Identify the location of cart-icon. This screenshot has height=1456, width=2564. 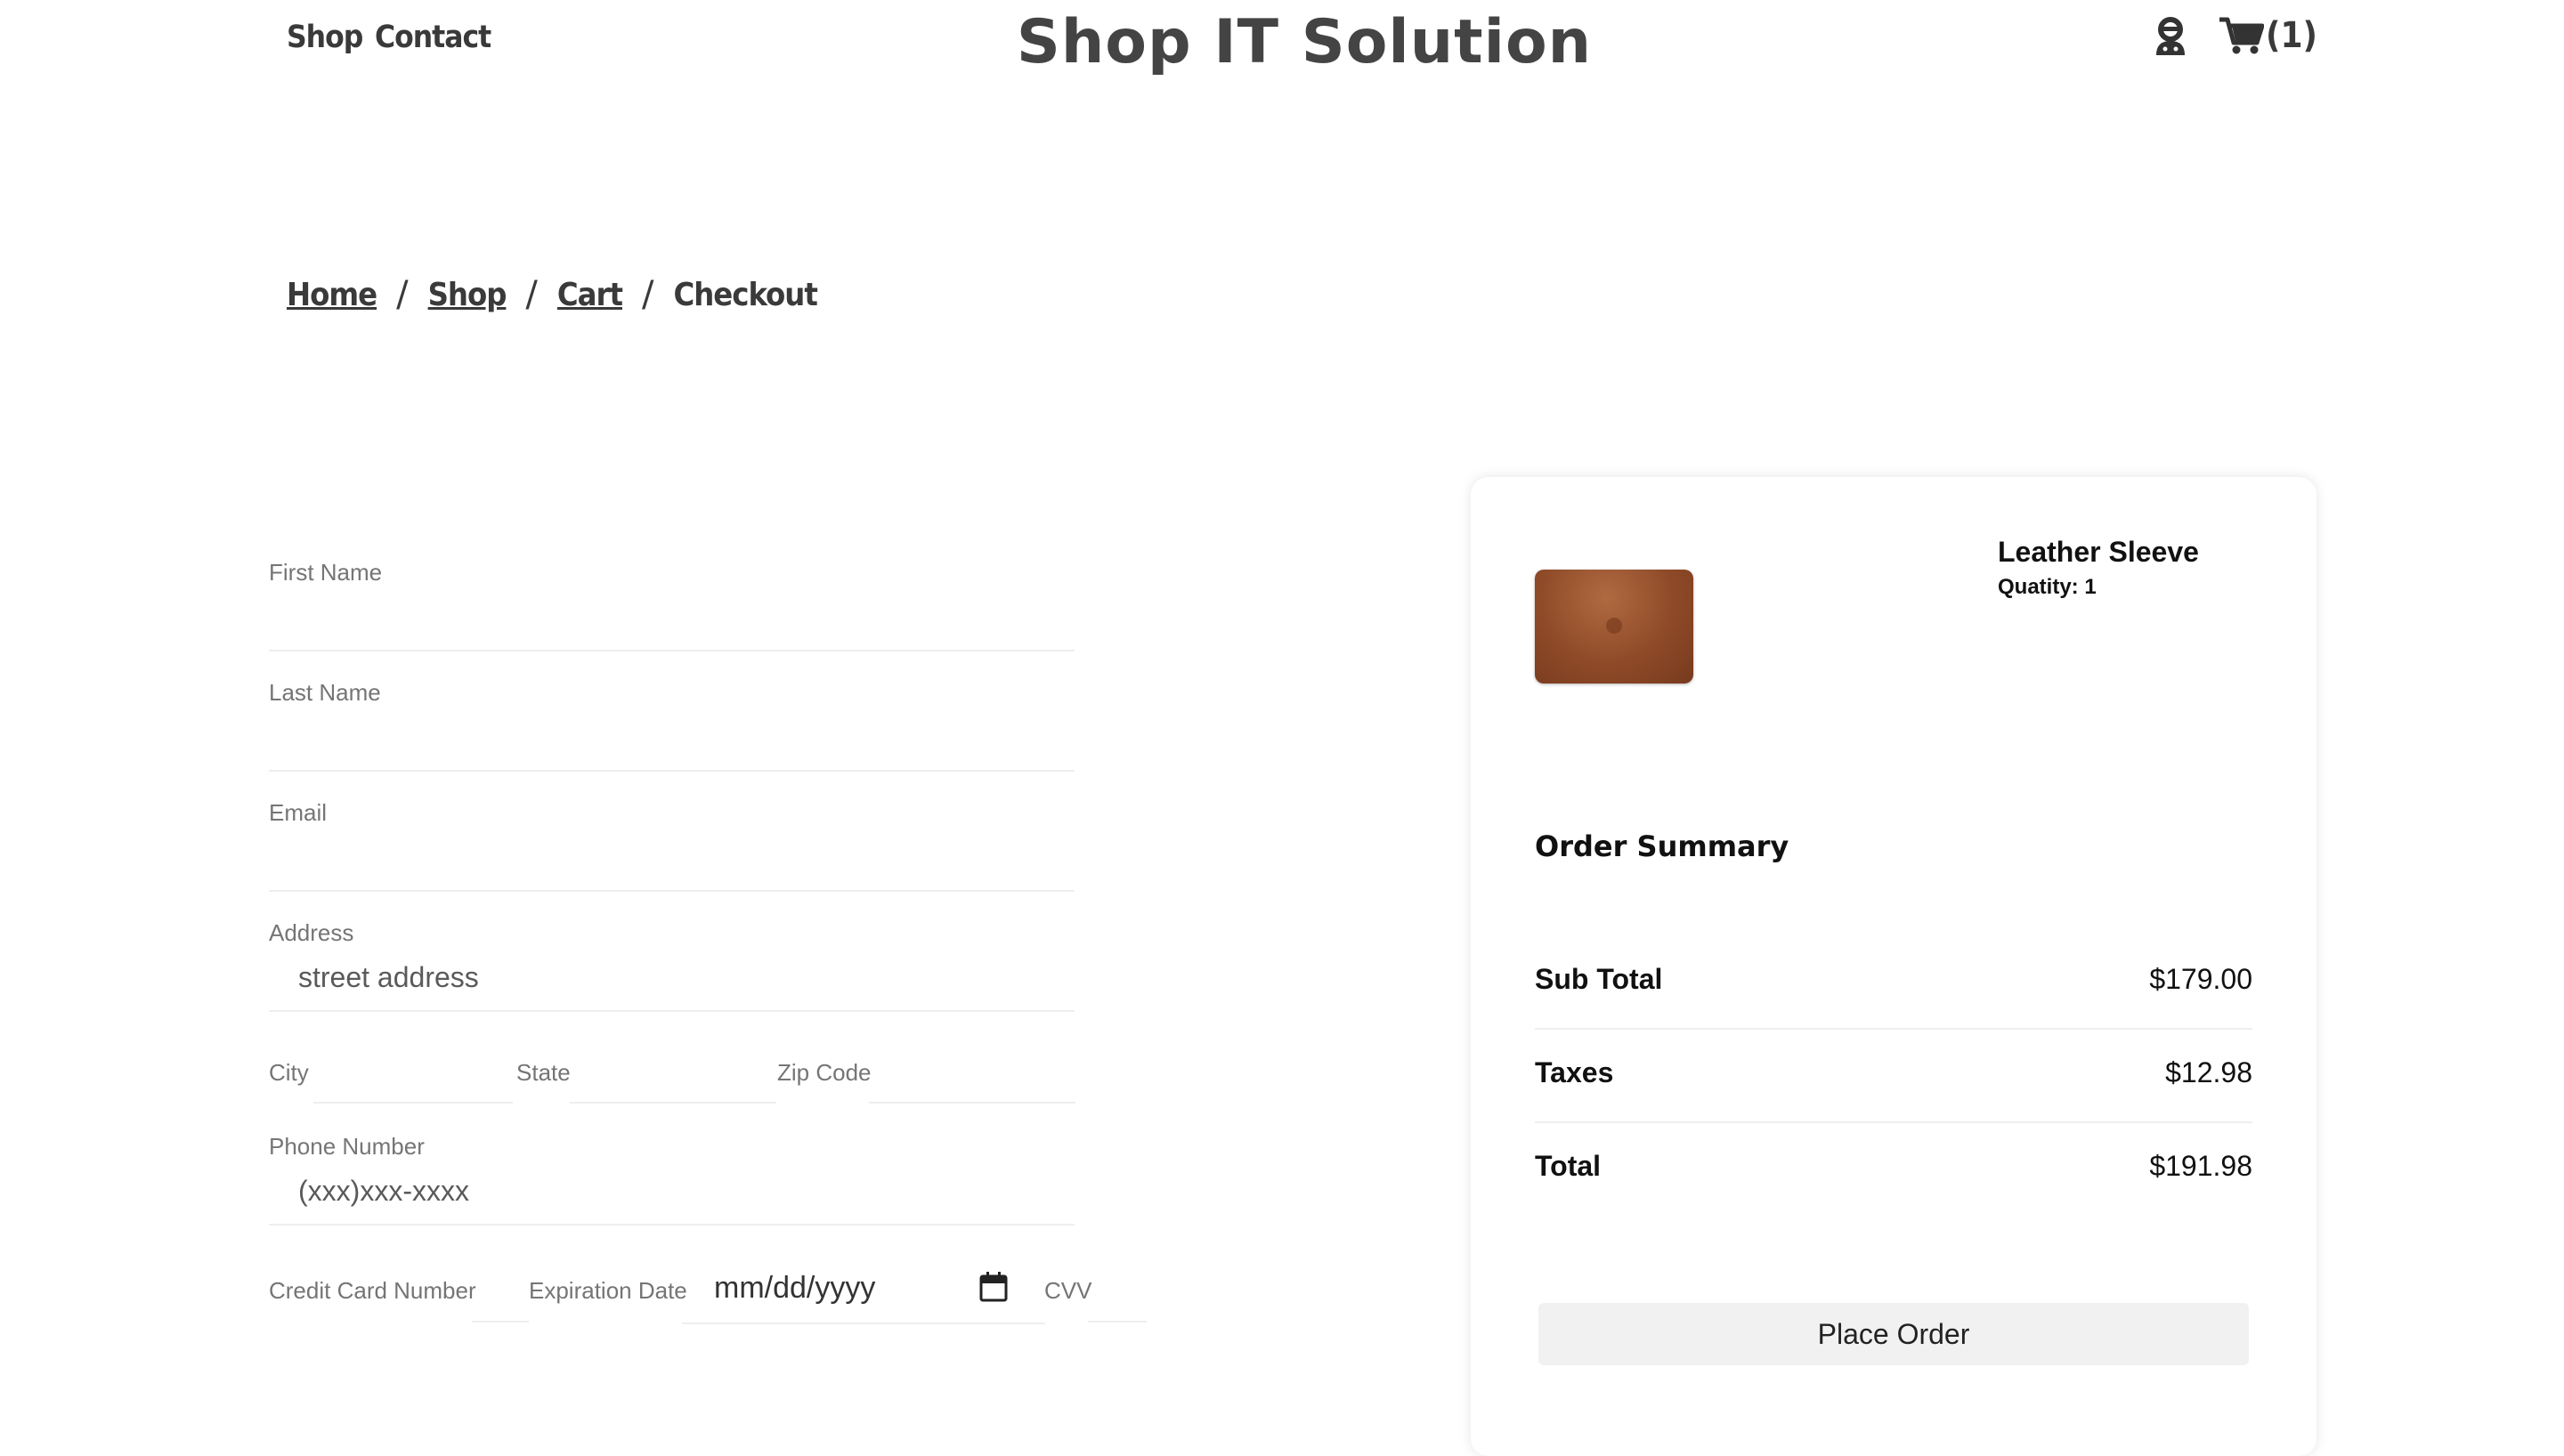
(2242, 38).